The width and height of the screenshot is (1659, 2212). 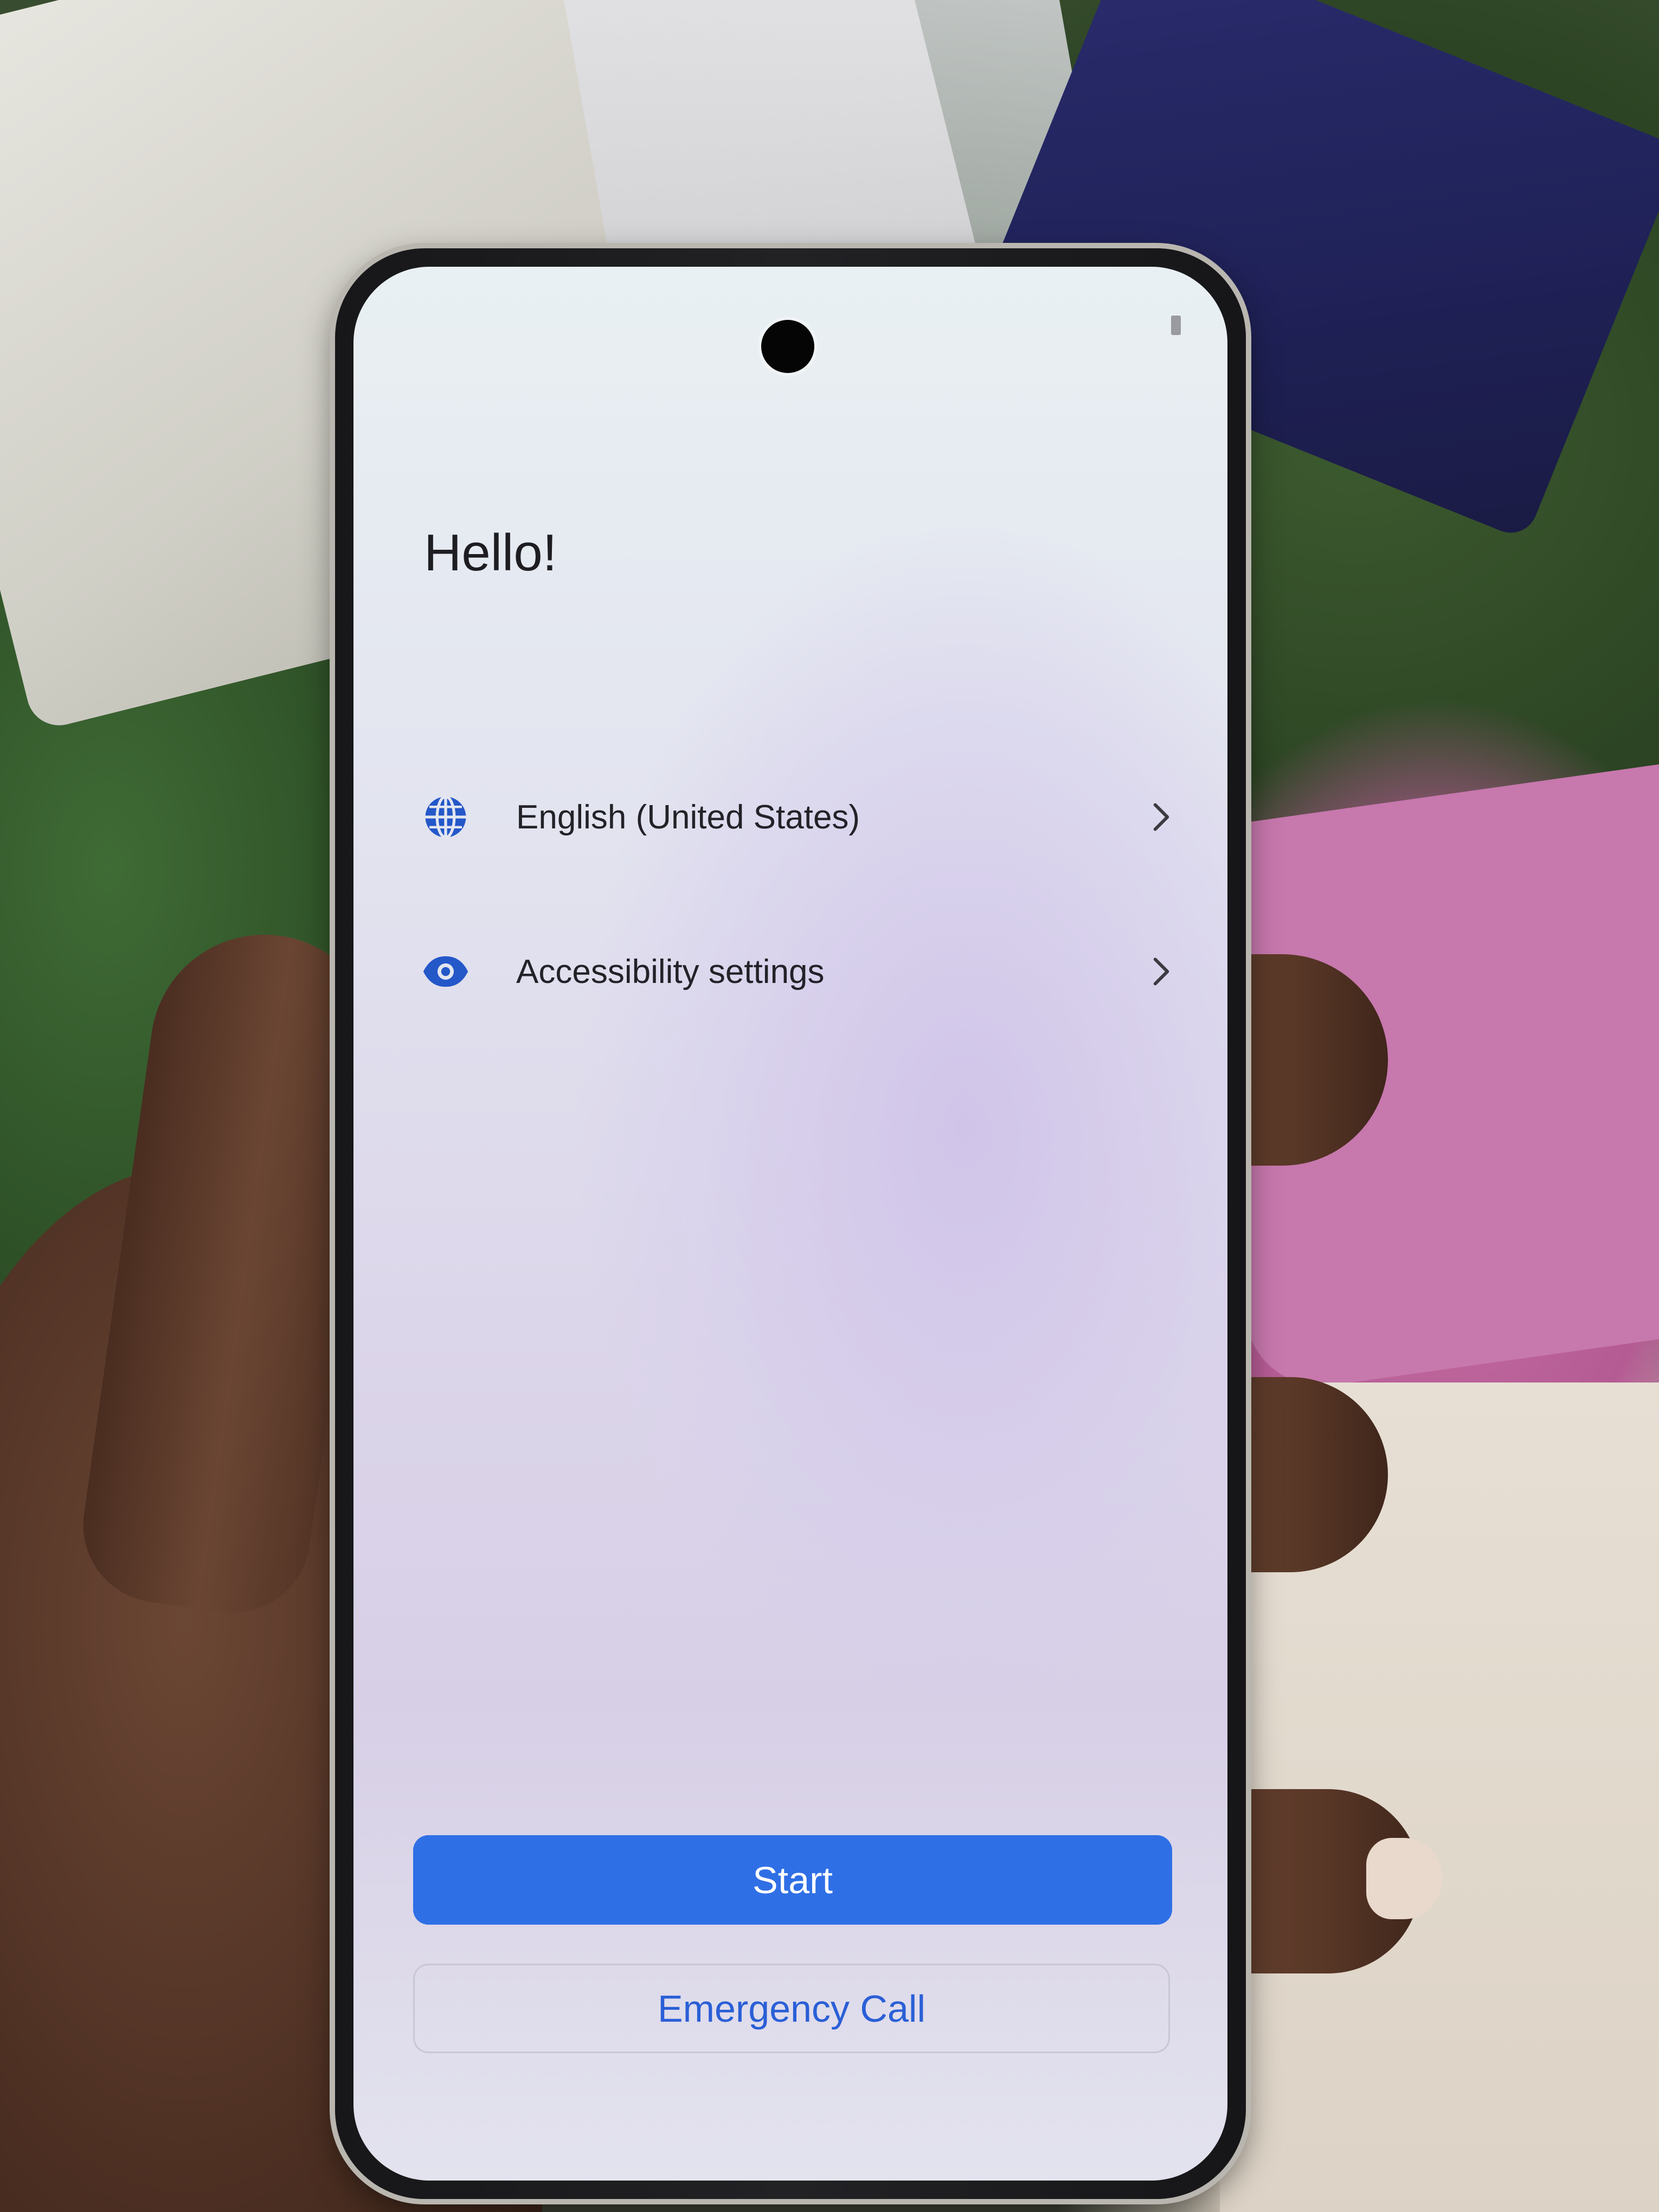 I want to click on language-option: English (United States), so click(x=803, y=817).